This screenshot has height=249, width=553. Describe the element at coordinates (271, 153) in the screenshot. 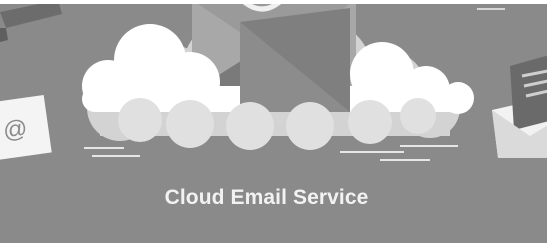

I see `speed-lines` at that location.